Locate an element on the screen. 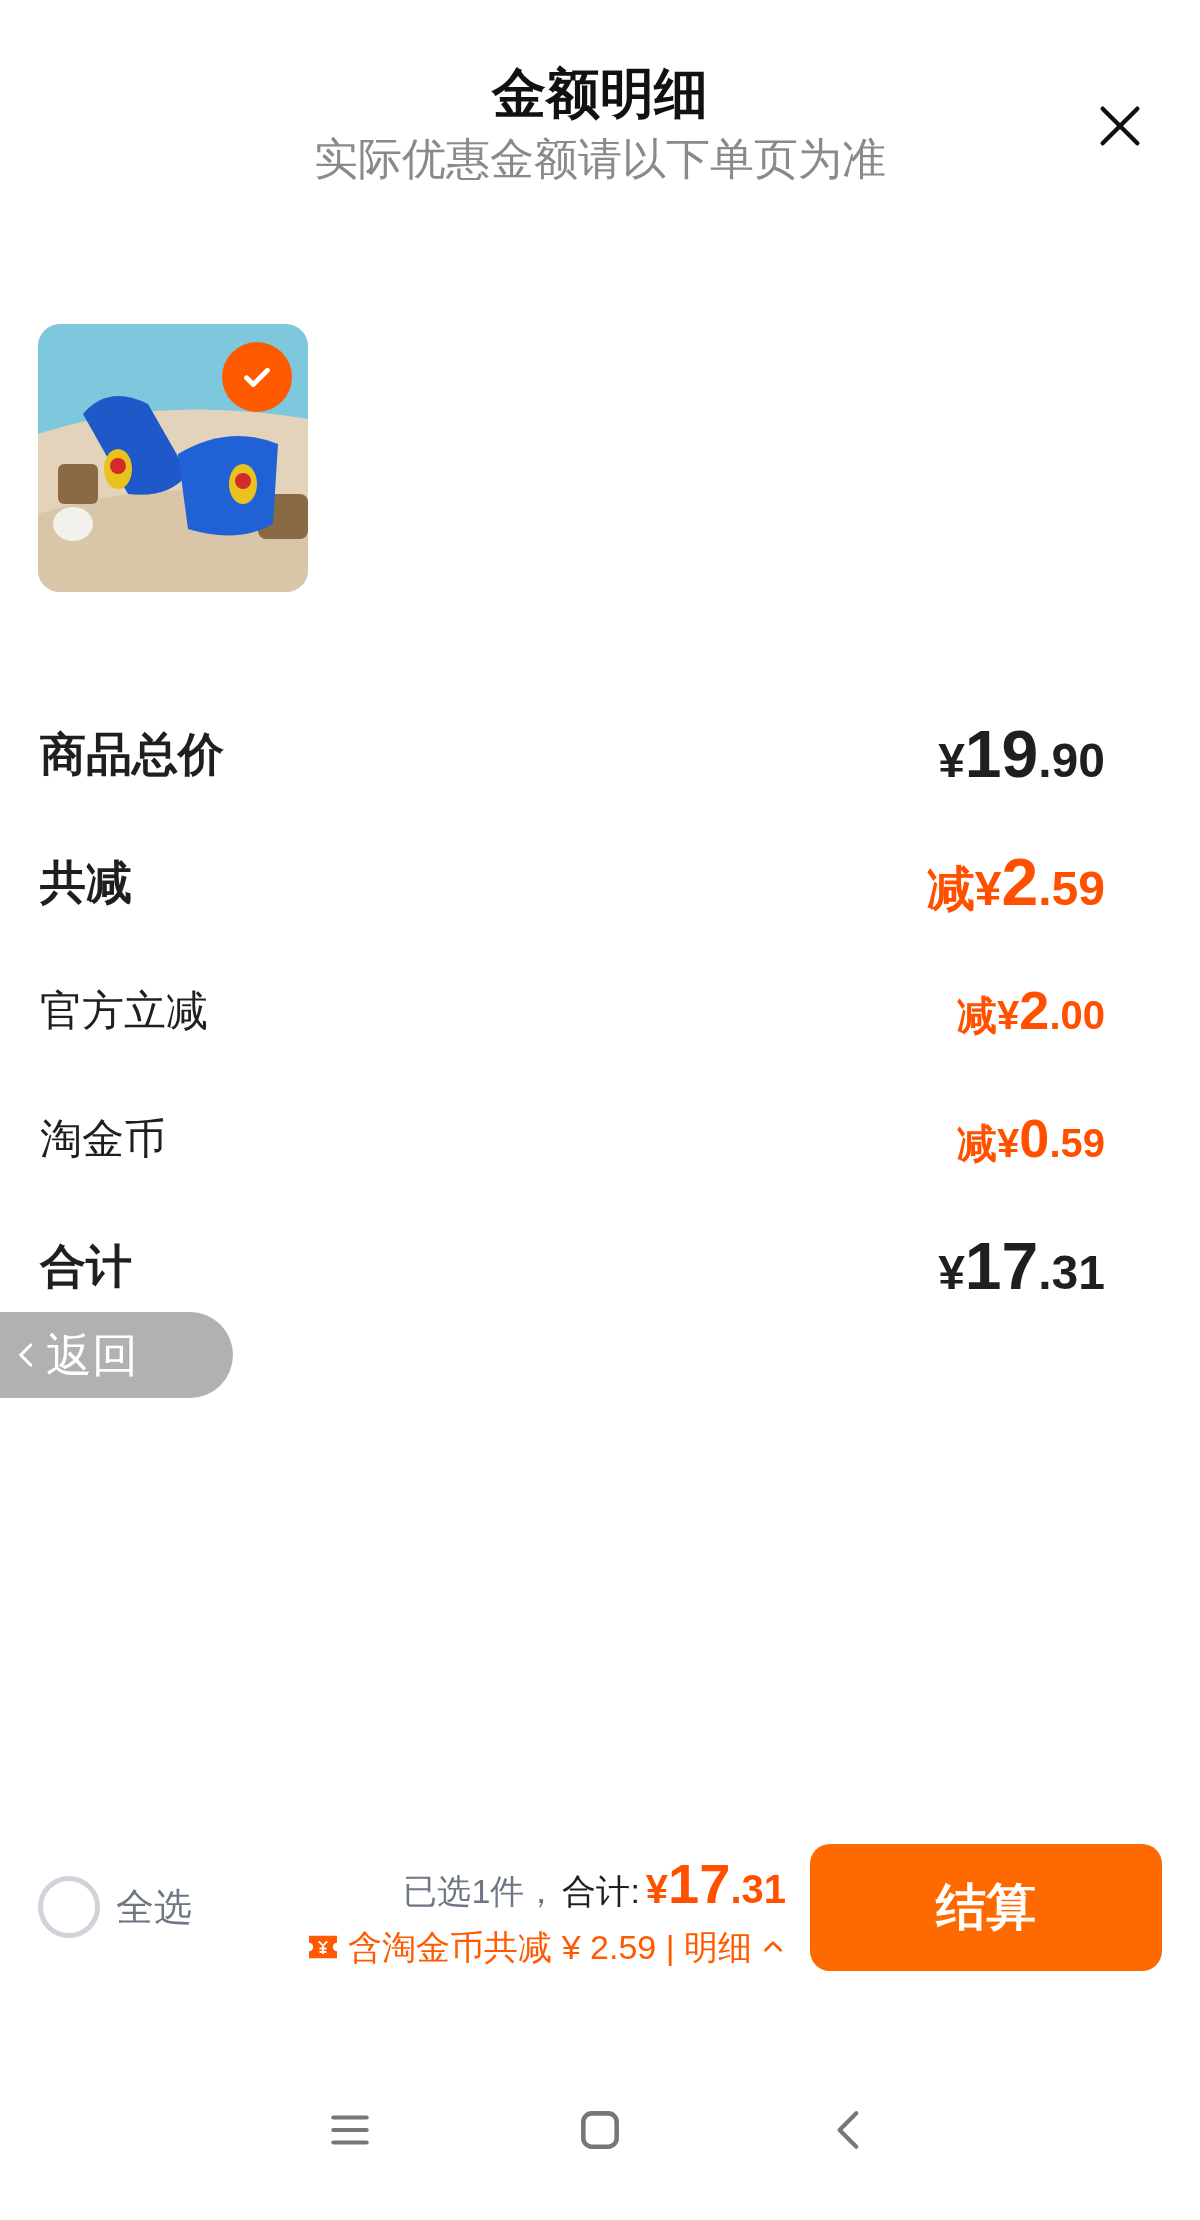 Image resolution: width=1200 pixels, height=2220 pixels. checkout-button: 结算 is located at coordinates (986, 1907).